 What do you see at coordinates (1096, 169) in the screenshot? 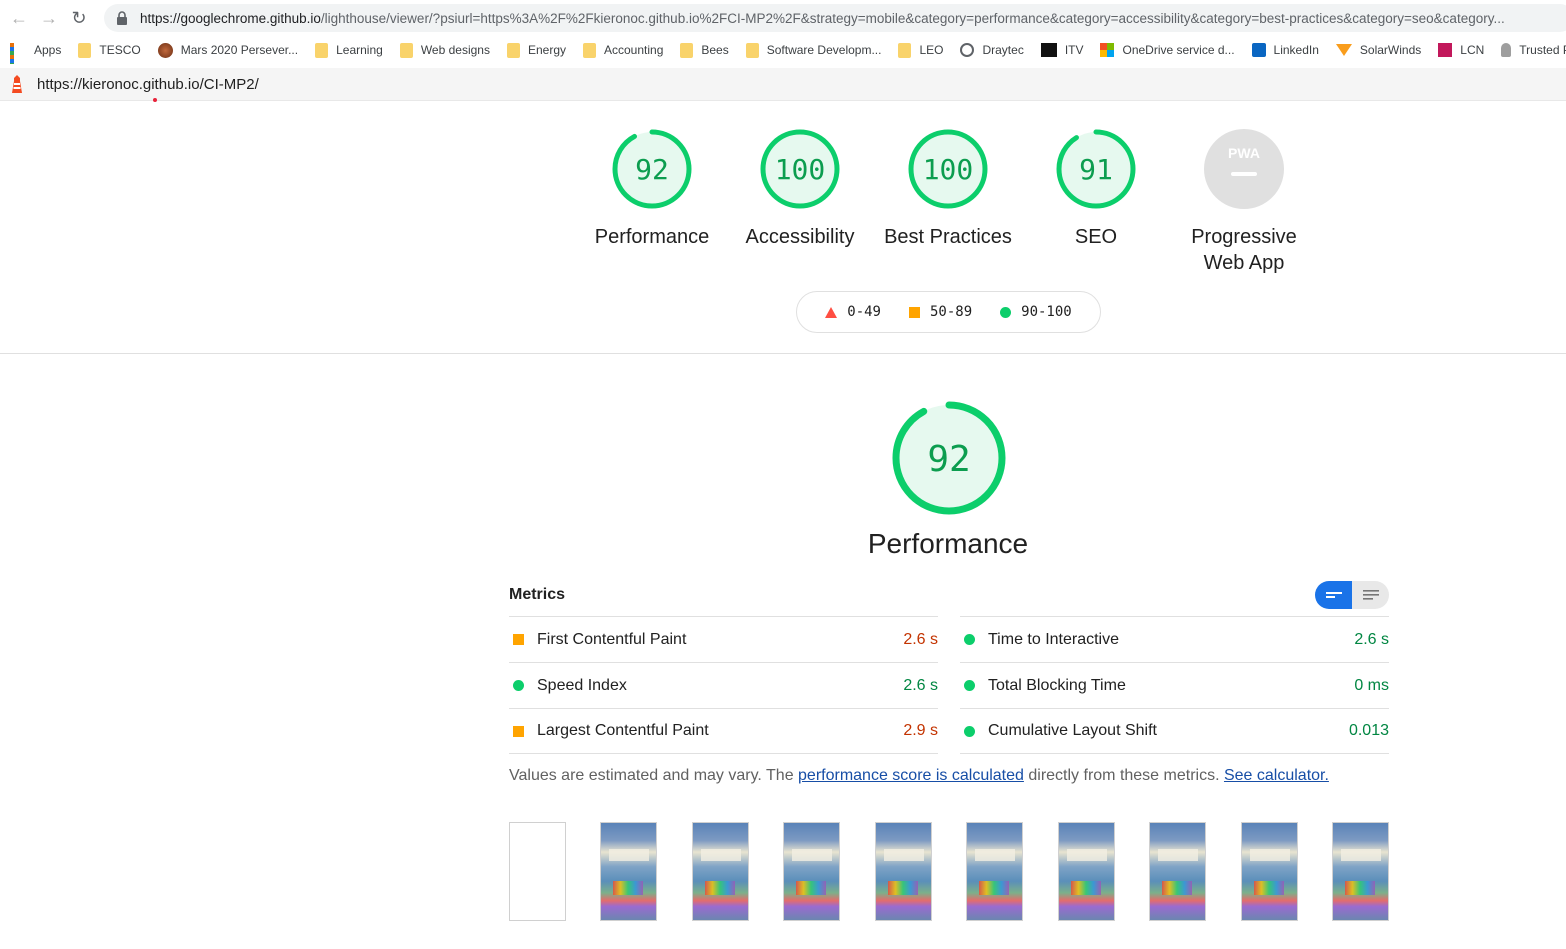
I see `gauge-ring: 91` at bounding box center [1096, 169].